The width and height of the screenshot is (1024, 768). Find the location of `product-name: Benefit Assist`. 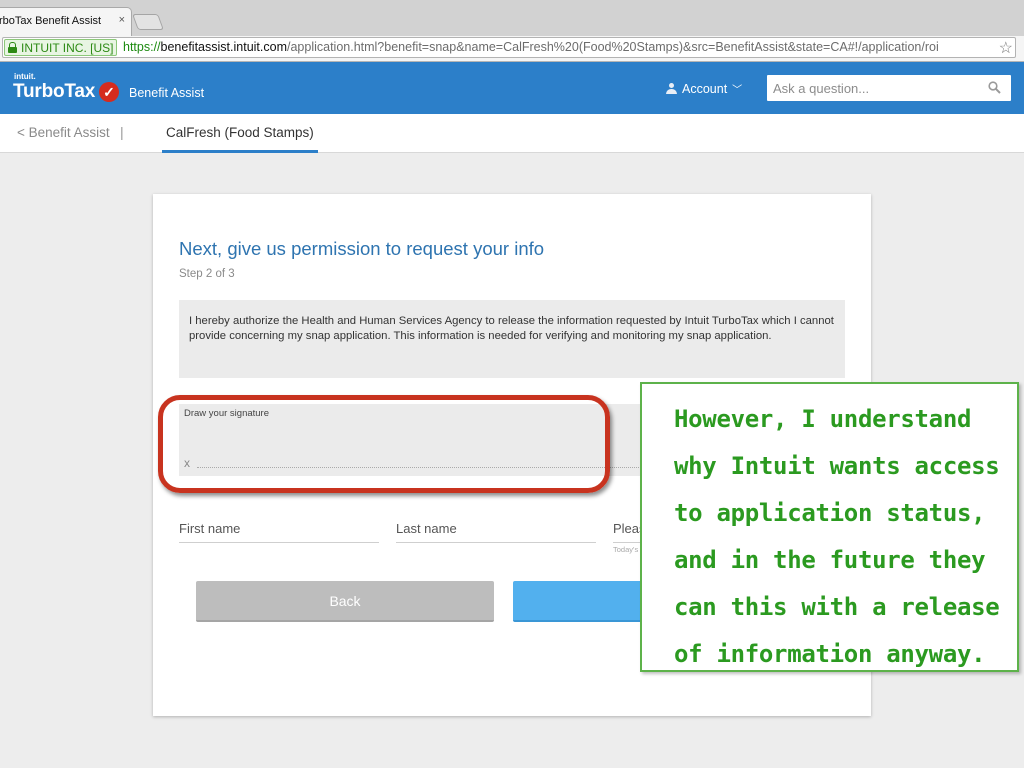

product-name: Benefit Assist is located at coordinates (167, 93).